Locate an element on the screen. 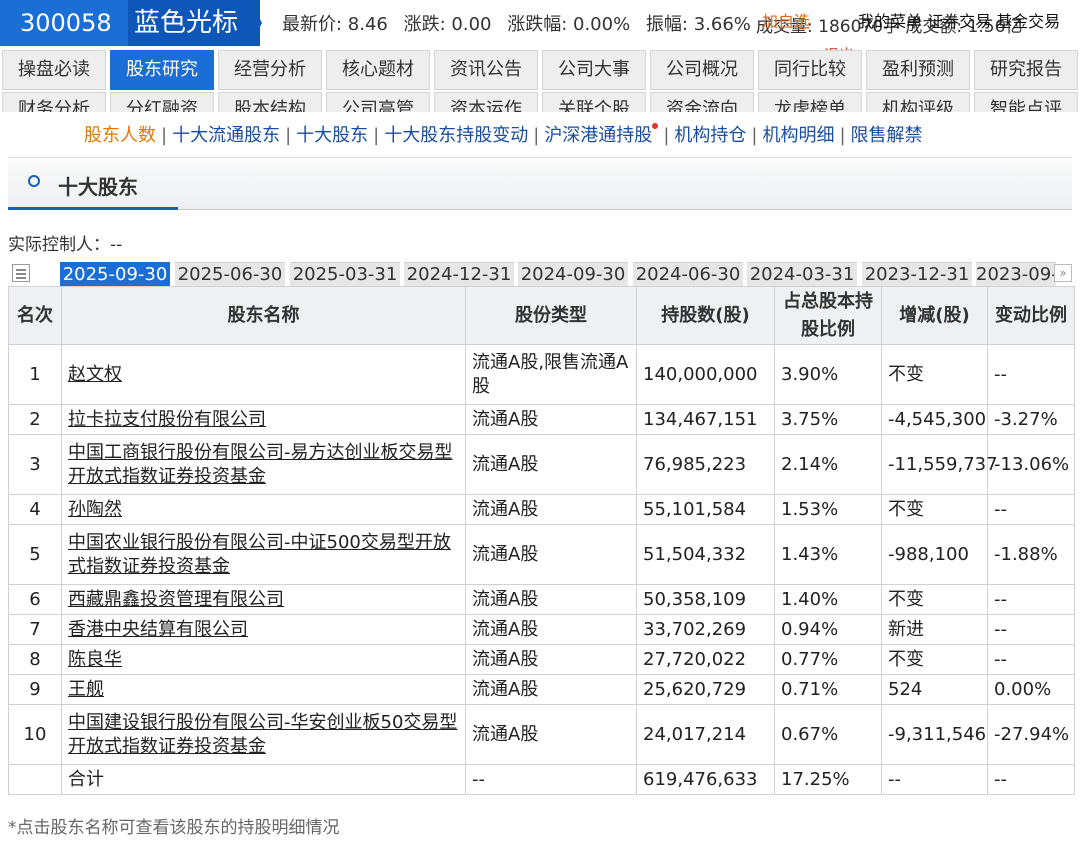  tab-operations: 经营分析 is located at coordinates (270, 70).